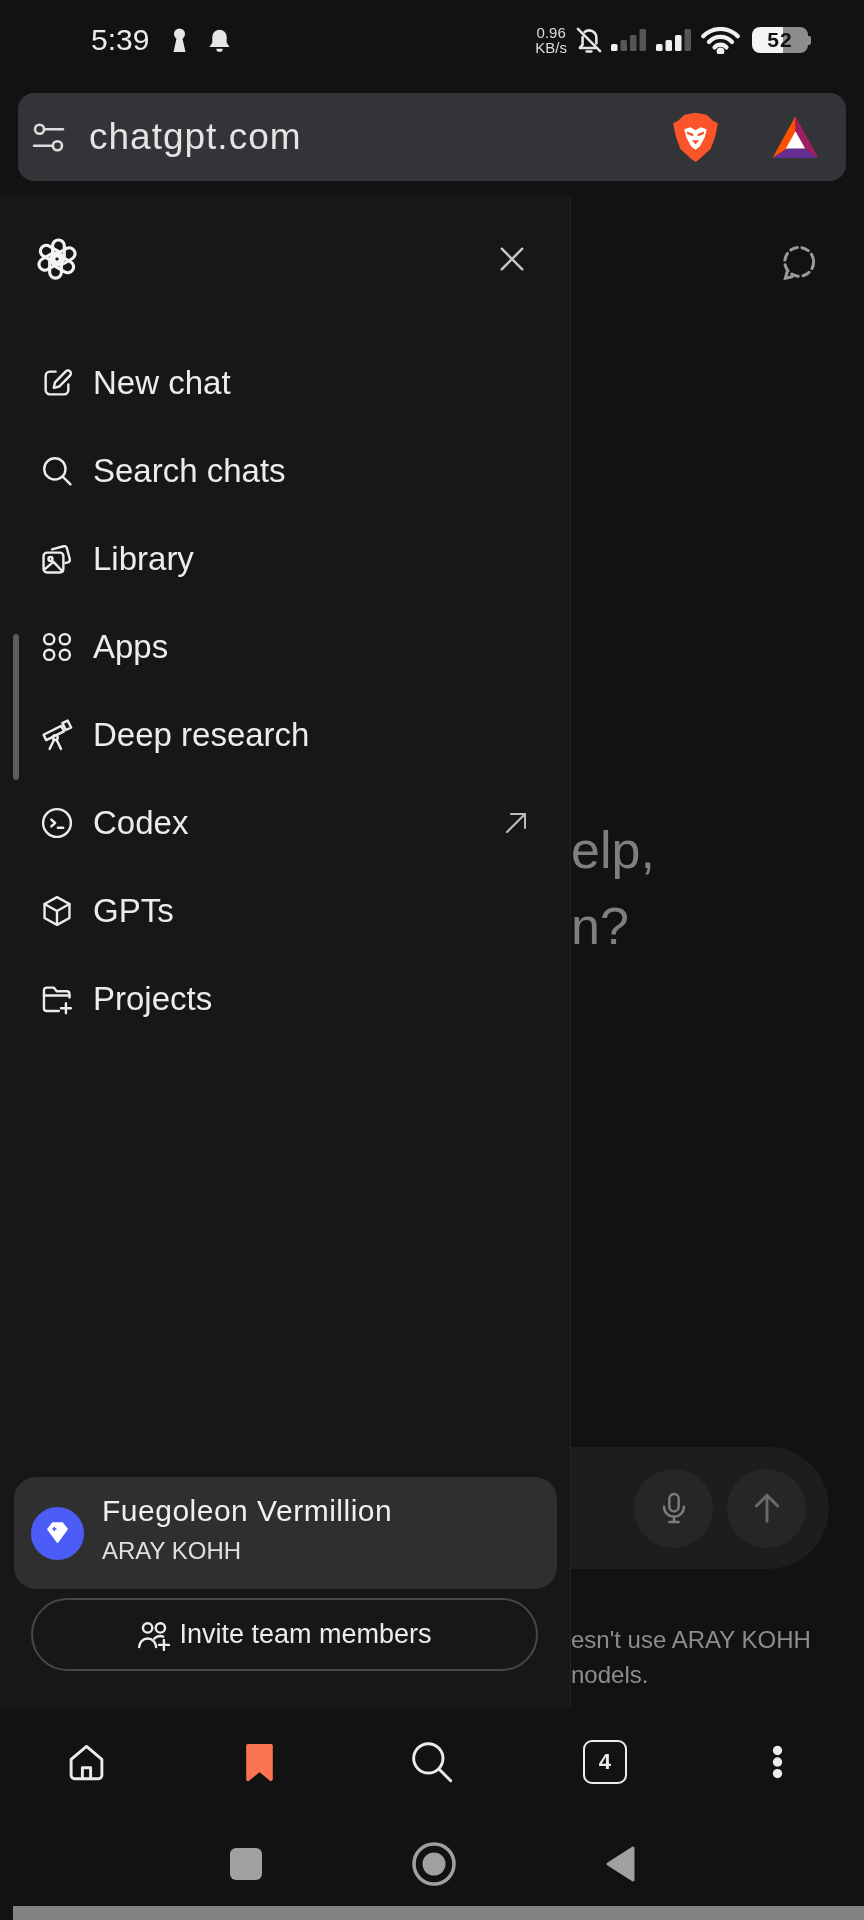  I want to click on disclaimer-text: nodels., so click(610, 1675).